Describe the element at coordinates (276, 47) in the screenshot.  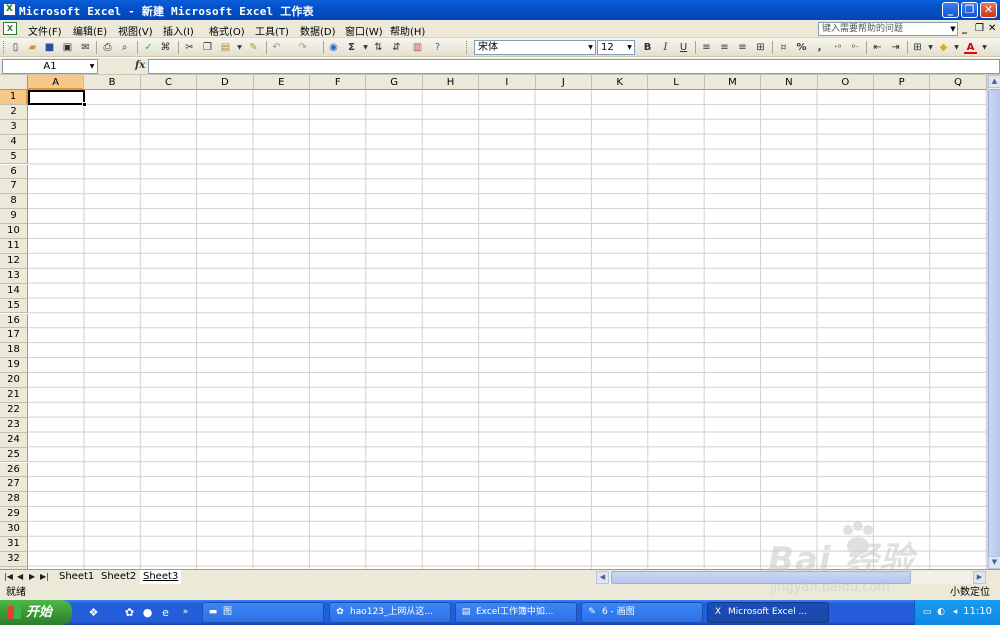
I see `undo-icon: ↶` at that location.